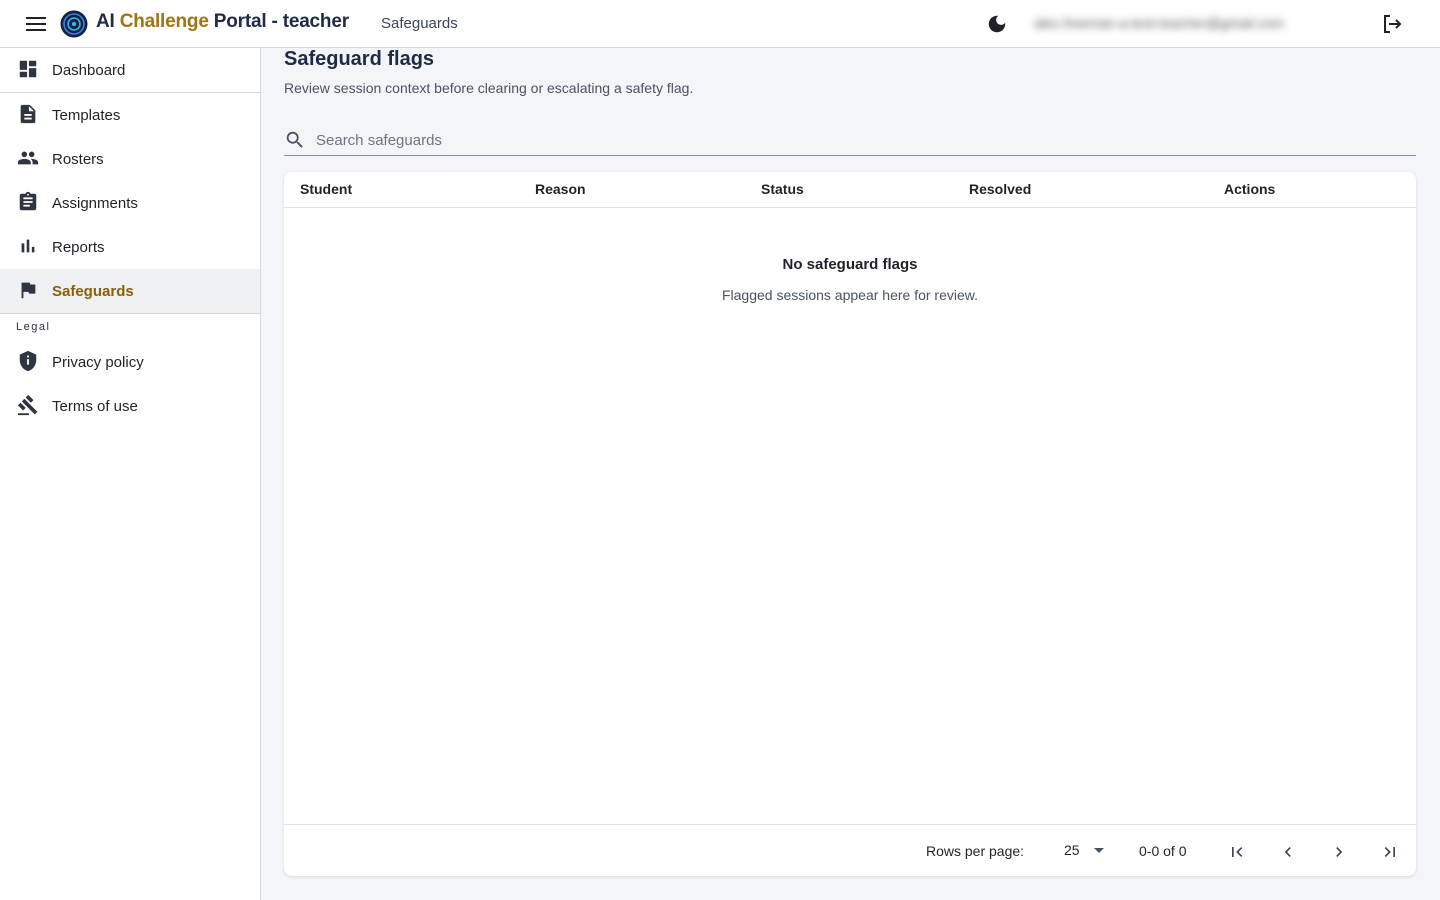 Image resolution: width=1440 pixels, height=900 pixels. I want to click on logout-button, so click(1392, 24).